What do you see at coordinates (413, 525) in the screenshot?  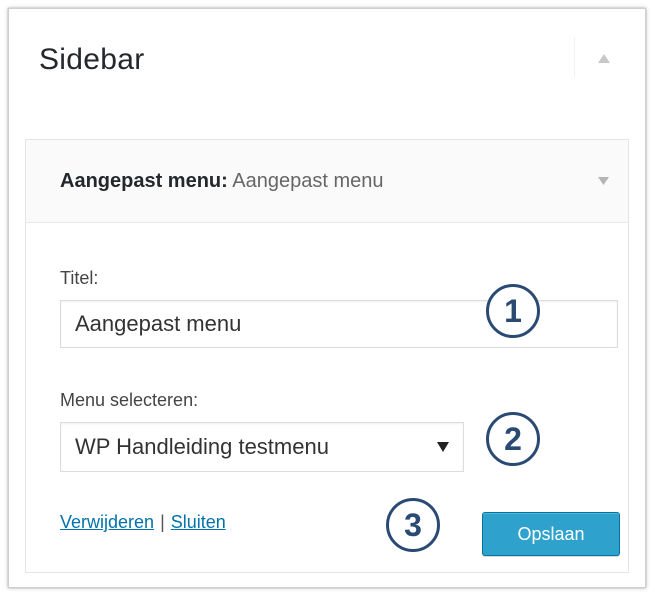 I see `step-badge-3: 3` at bounding box center [413, 525].